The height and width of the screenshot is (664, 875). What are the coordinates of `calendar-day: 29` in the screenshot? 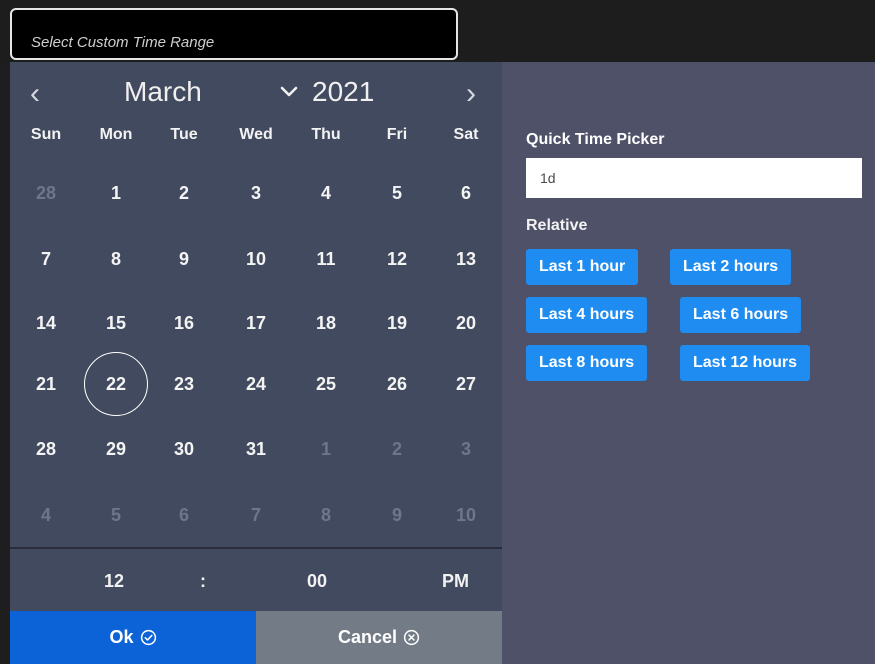 It's located at (116, 449).